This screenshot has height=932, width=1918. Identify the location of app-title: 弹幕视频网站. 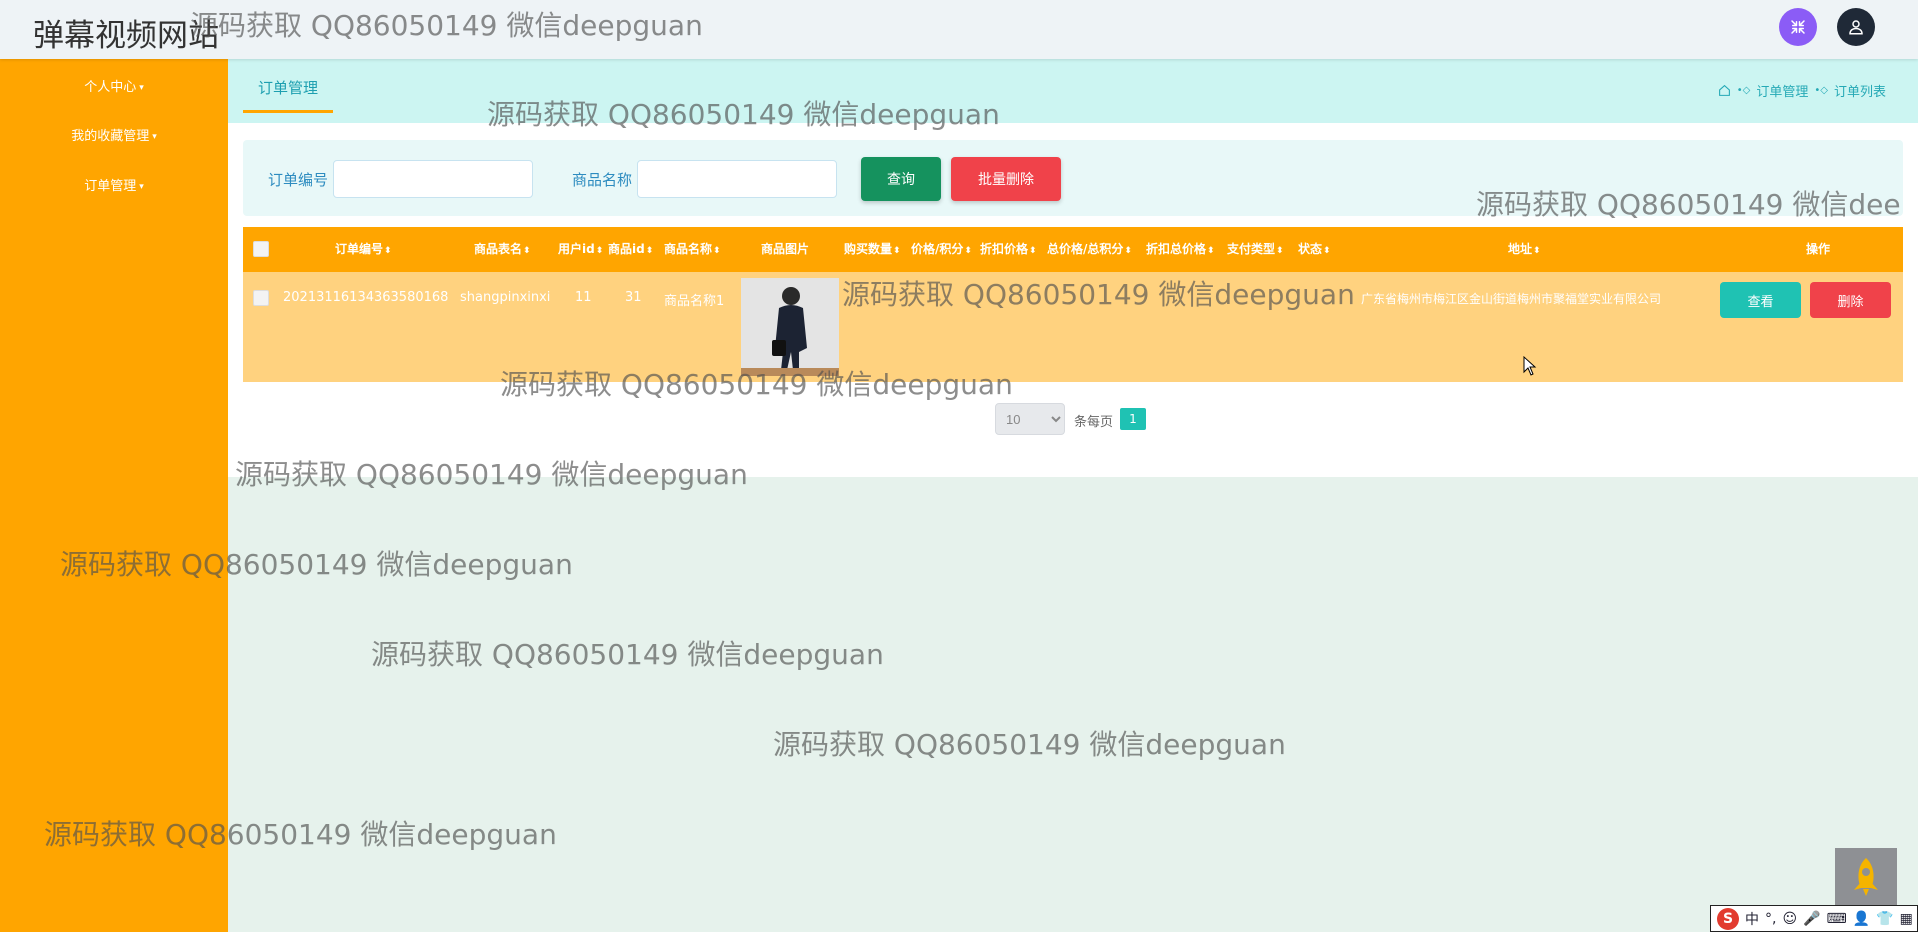
(126, 36).